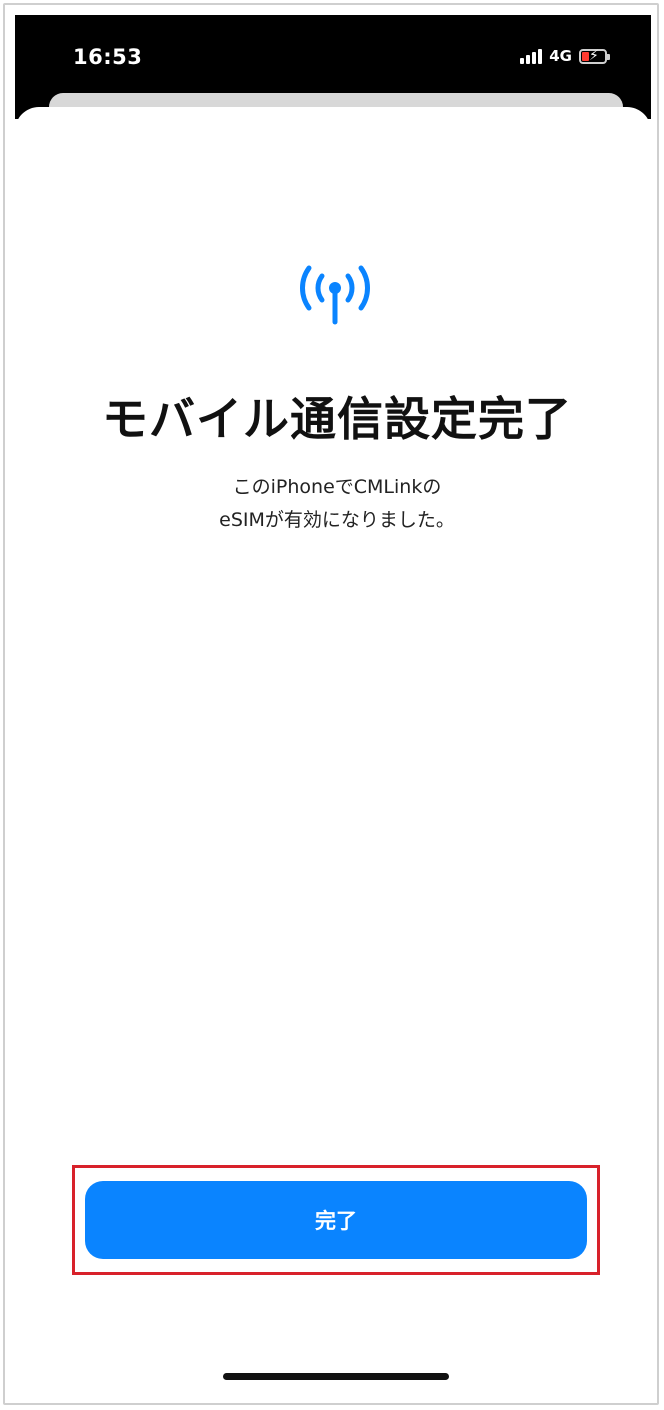 This screenshot has width=664, height=1410. I want to click on battery-charging-icon: ⚡, so click(594, 56).